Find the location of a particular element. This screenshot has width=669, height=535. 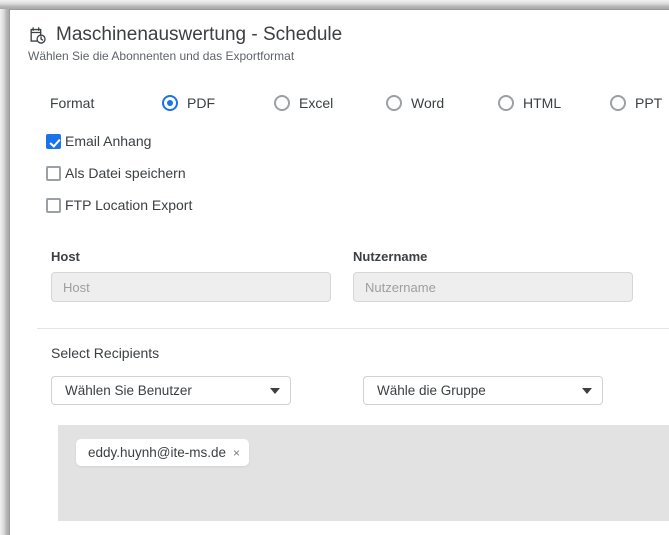

close-icon: × is located at coordinates (236, 453).